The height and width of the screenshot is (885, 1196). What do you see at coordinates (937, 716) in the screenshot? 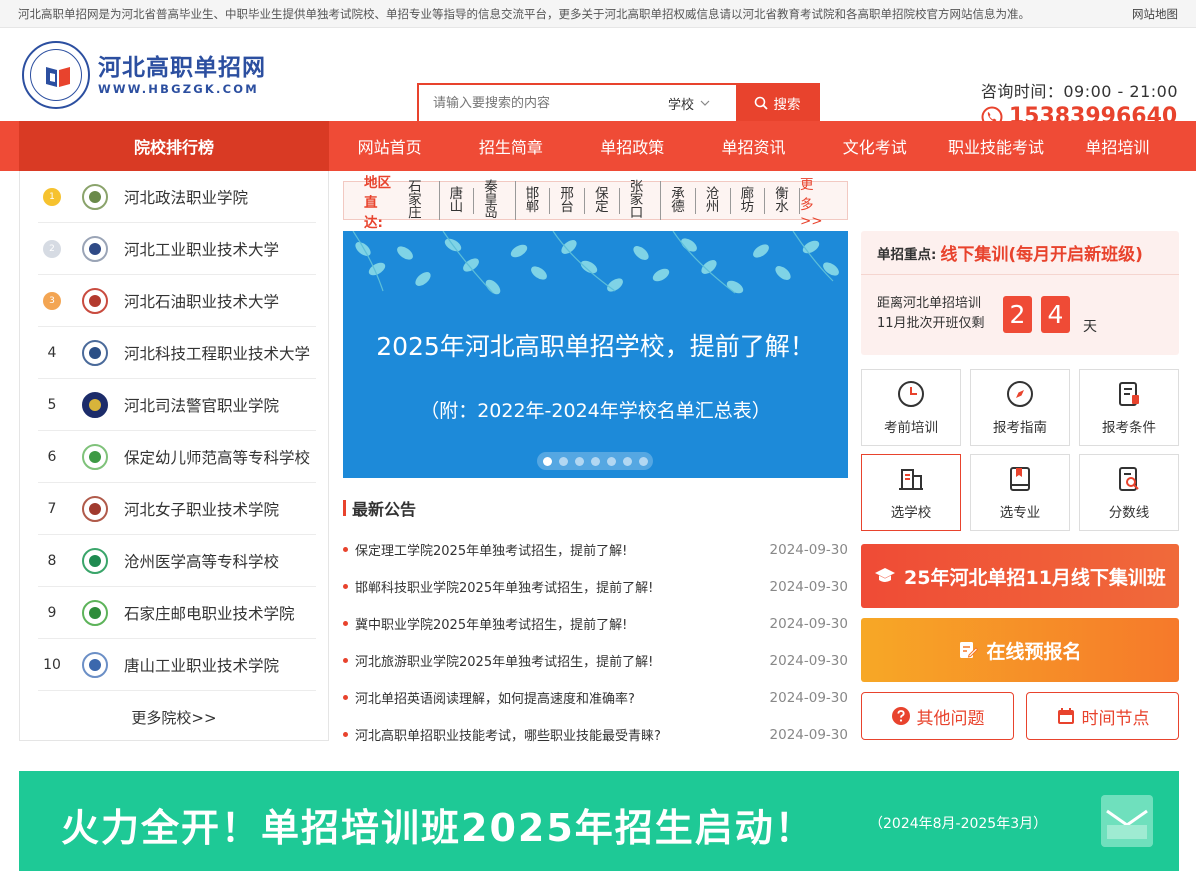
I see `faq-button: 其他问题` at bounding box center [937, 716].